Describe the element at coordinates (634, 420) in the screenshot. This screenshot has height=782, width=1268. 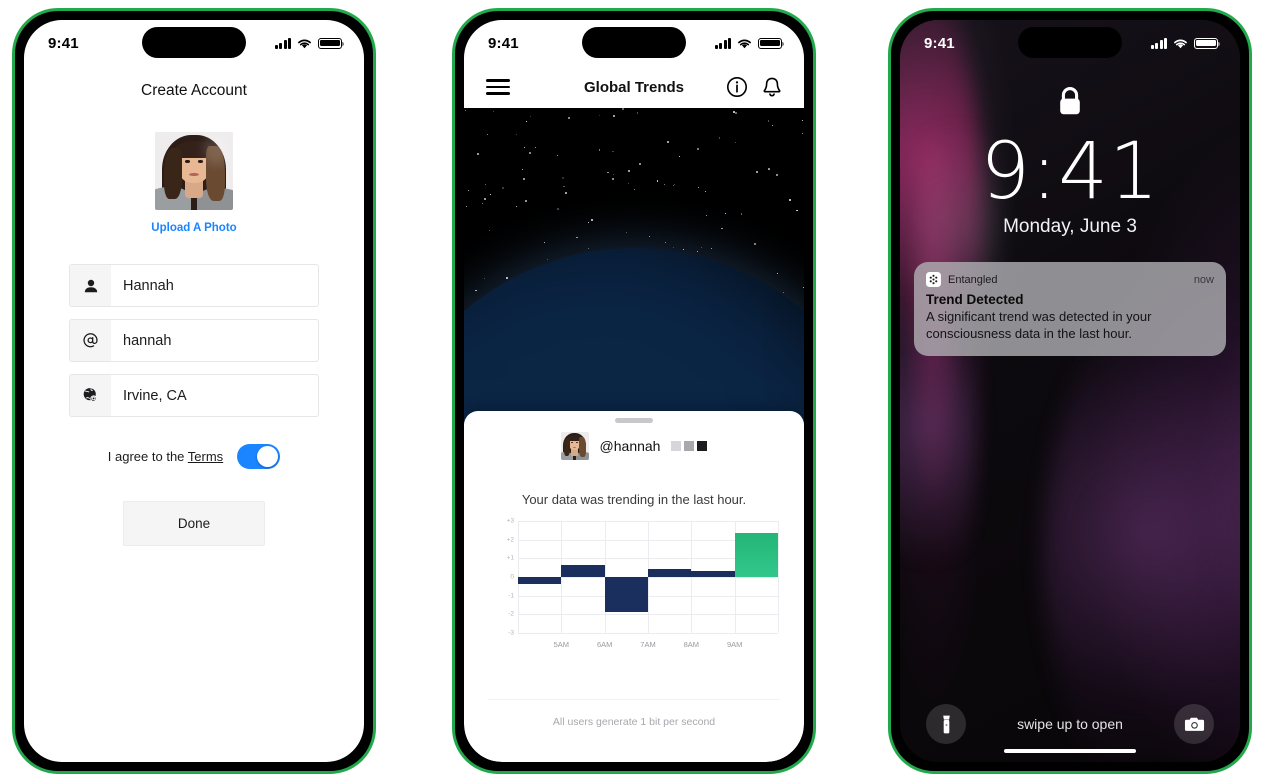
I see `card-drag-handle` at that location.